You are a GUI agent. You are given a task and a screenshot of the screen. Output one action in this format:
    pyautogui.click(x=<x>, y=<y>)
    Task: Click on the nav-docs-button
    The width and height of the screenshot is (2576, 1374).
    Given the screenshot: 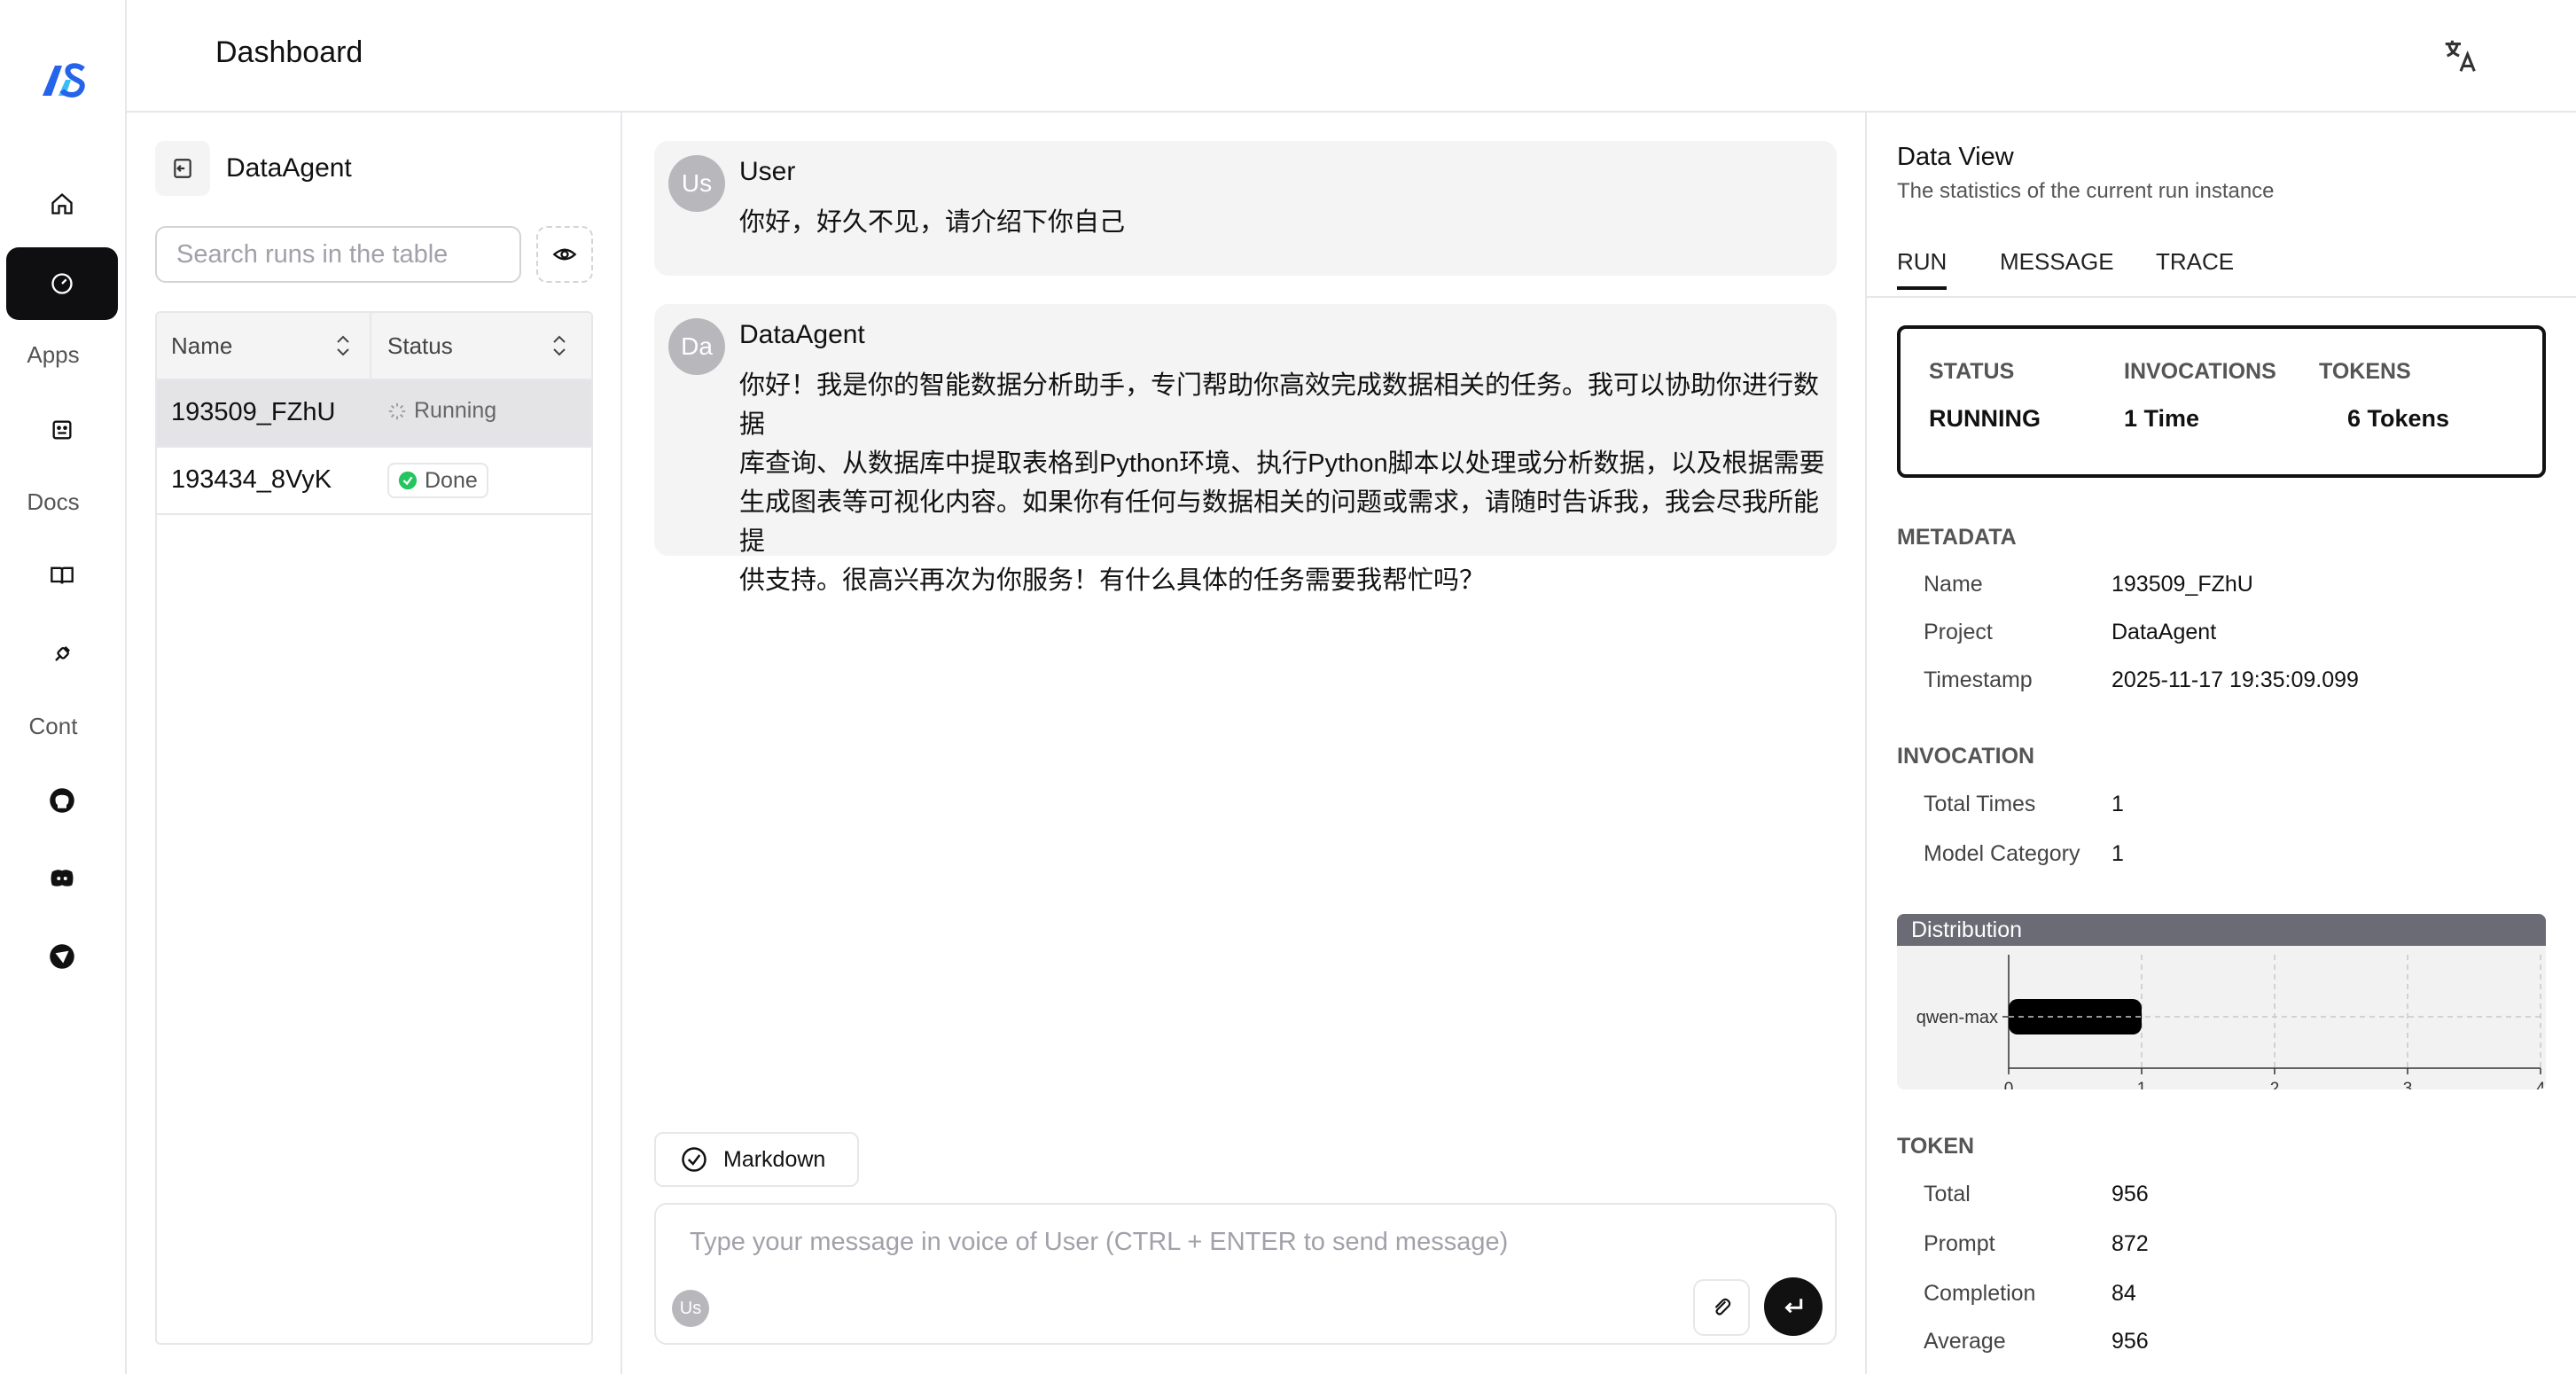 What is the action you would take?
    pyautogui.click(x=62, y=575)
    